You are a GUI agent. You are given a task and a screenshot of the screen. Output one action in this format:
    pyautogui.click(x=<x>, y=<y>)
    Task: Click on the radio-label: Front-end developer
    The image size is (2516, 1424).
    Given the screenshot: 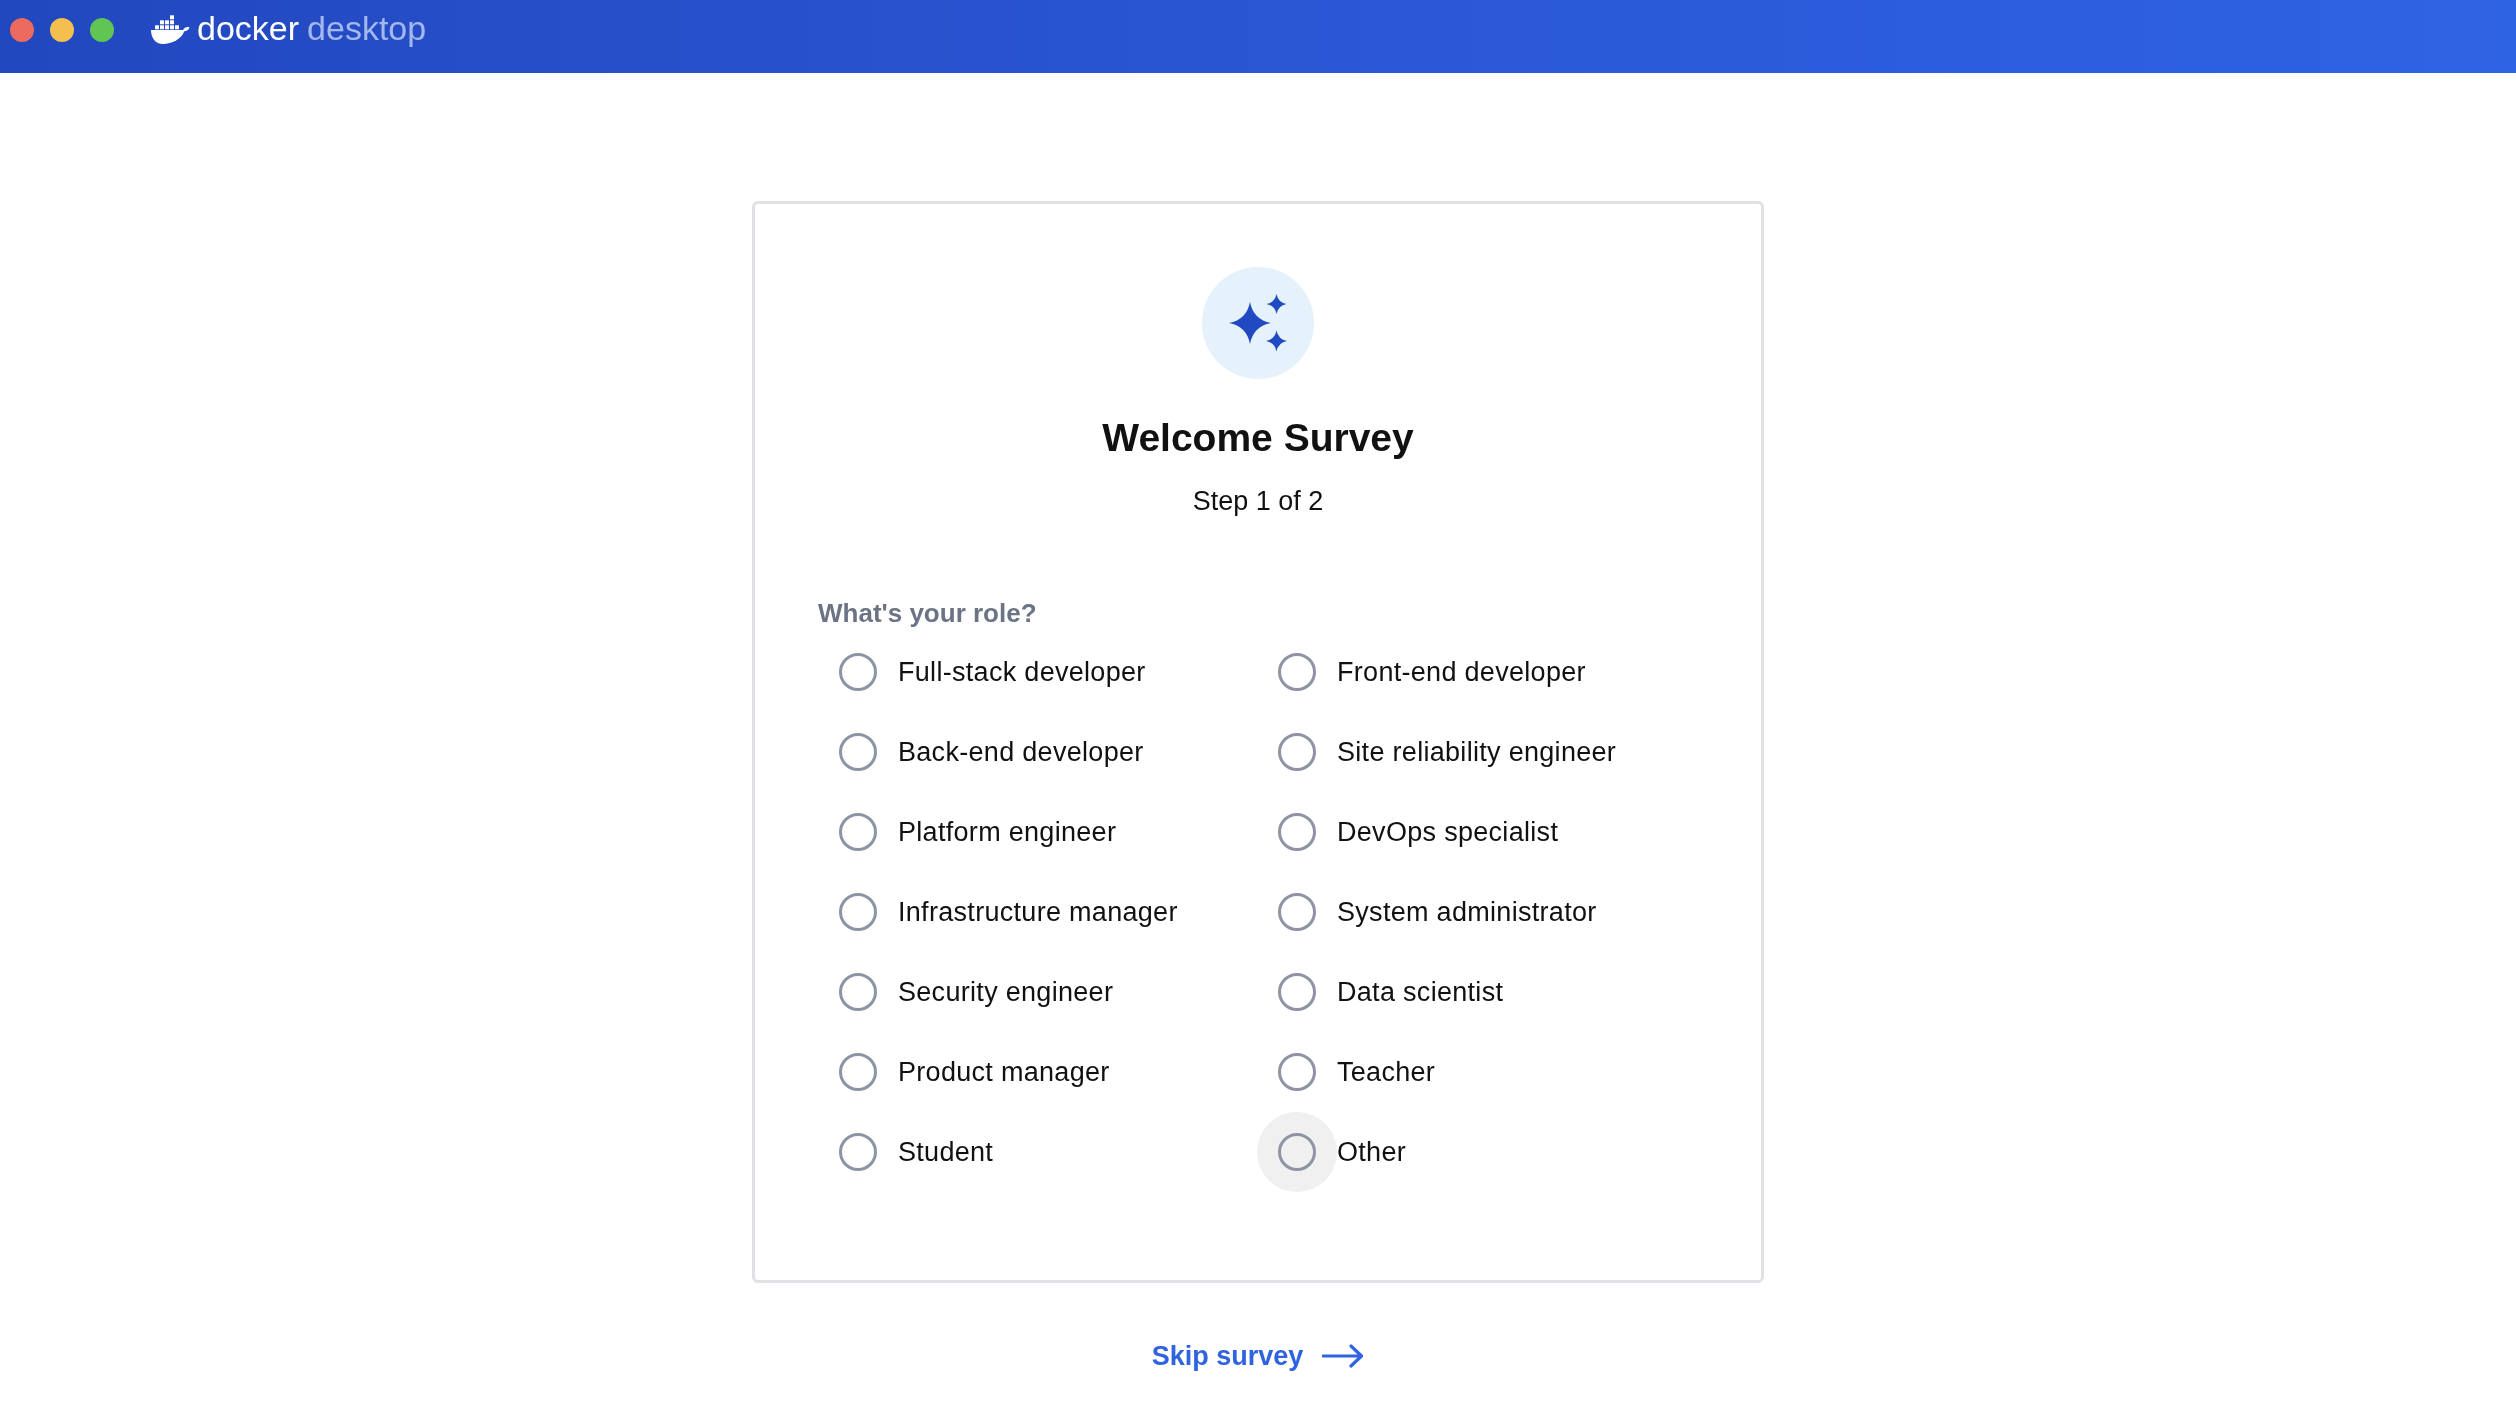 What is the action you would take?
    pyautogui.click(x=1461, y=672)
    